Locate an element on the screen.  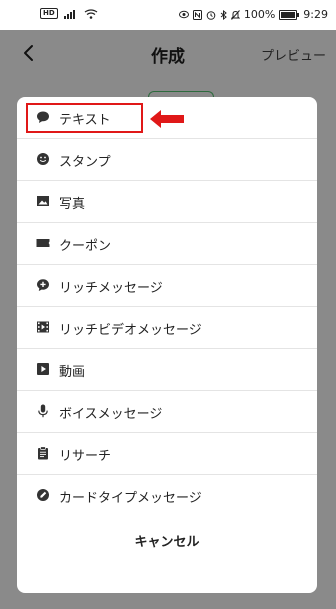
smiley-icon is located at coordinates (43, 159).